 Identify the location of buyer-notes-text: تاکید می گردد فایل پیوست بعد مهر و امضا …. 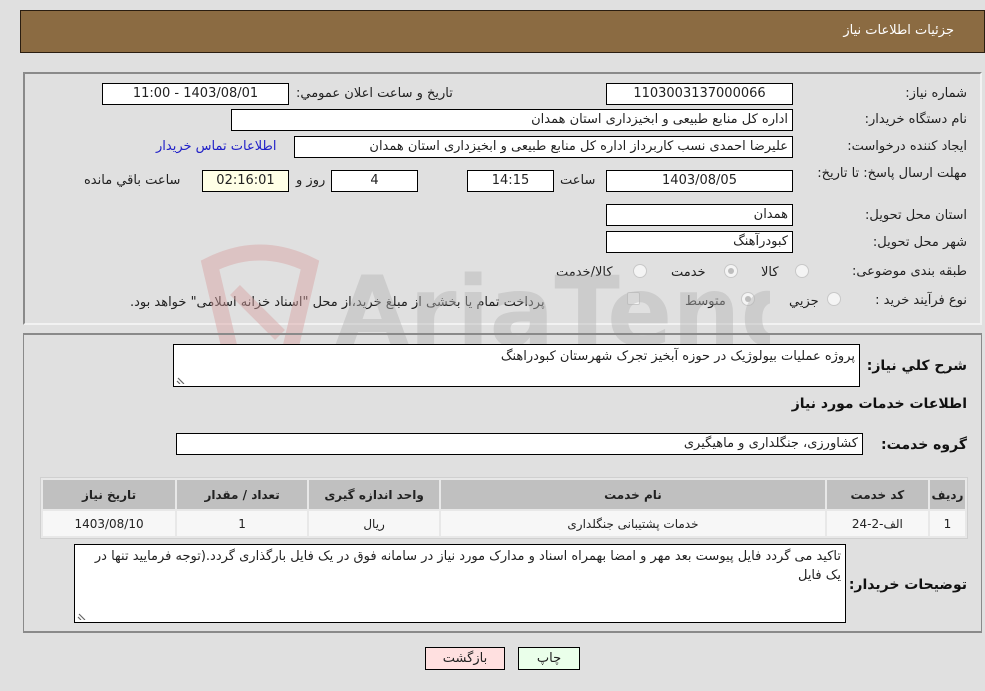
(467, 566).